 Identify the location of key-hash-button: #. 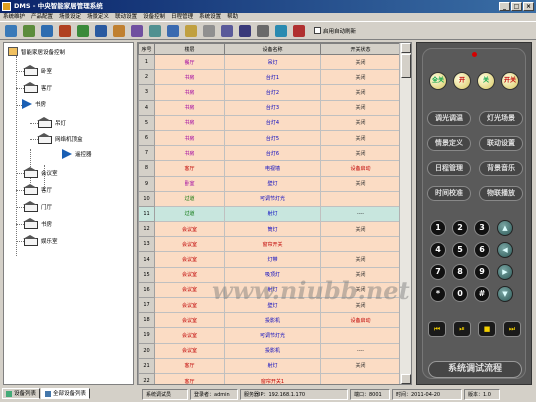
(482, 294).